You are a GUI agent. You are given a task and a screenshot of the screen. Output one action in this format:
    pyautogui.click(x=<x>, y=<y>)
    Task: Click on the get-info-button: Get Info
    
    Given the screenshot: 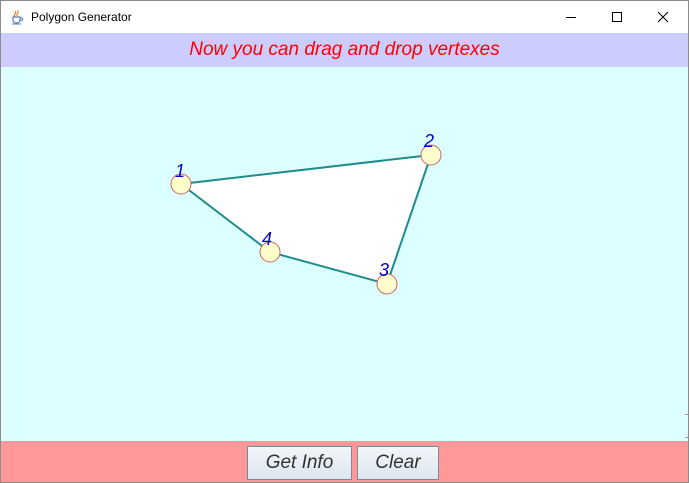 What is the action you would take?
    pyautogui.click(x=299, y=463)
    